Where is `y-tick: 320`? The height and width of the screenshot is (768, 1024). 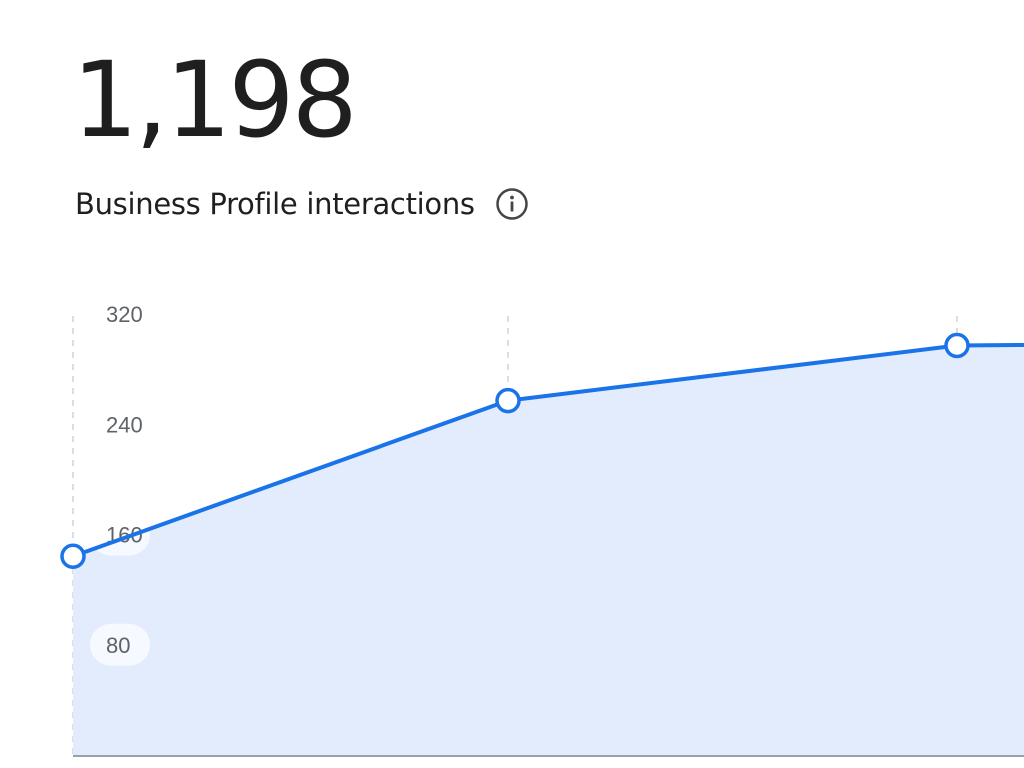 y-tick: 320 is located at coordinates (124, 314).